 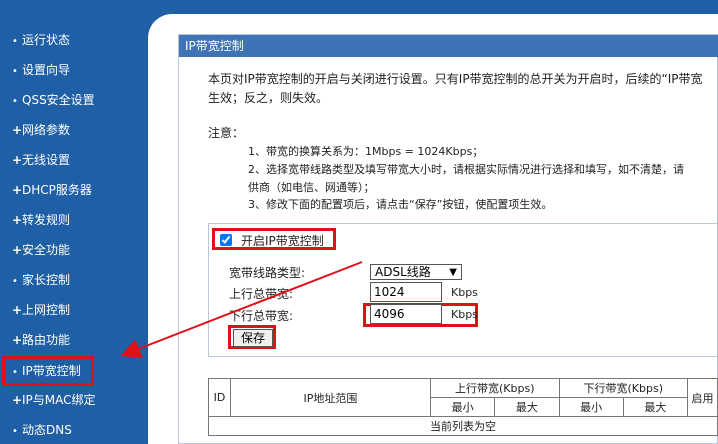 What do you see at coordinates (261, 316) in the screenshot?
I see `down-bandwidth-label: 下行总带宽:` at bounding box center [261, 316].